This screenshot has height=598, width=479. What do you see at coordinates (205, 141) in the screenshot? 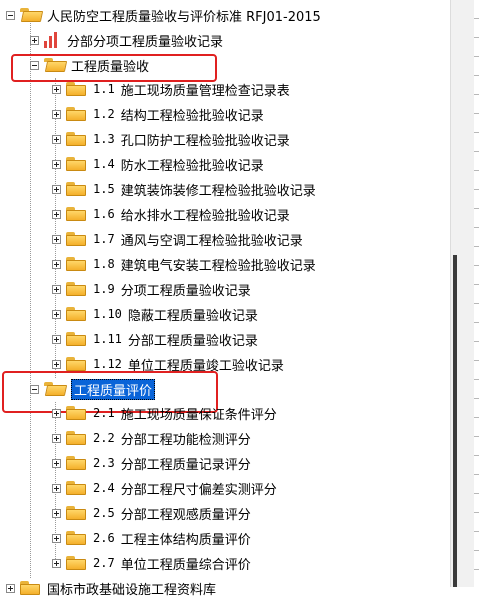
I see `tree-node-label: 孔口防护工程检验批验收记录` at bounding box center [205, 141].